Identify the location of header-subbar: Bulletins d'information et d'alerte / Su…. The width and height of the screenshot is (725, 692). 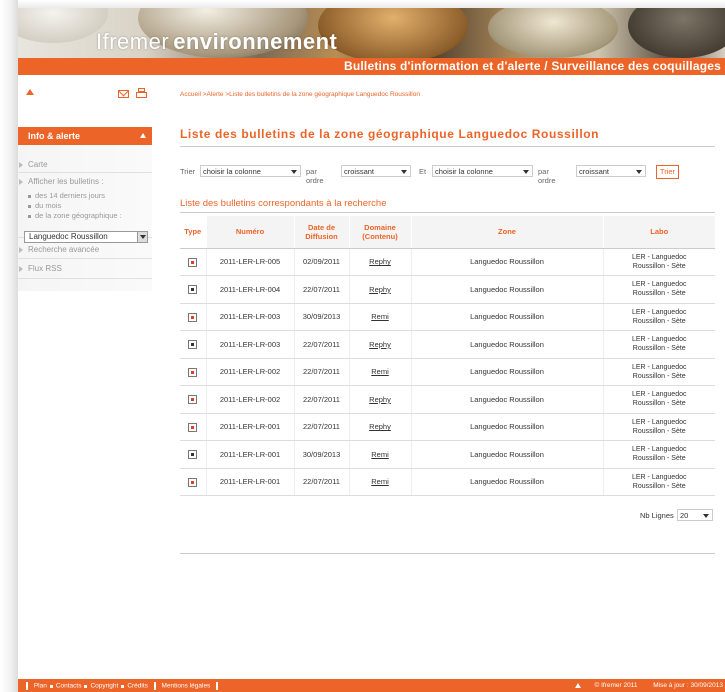
(371, 66).